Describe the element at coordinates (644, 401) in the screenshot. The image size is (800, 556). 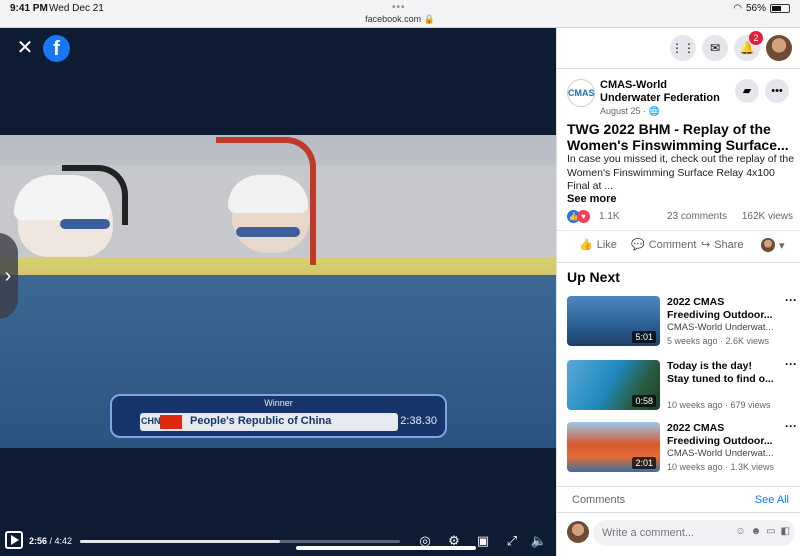
I see `video-duration: 0:58` at that location.